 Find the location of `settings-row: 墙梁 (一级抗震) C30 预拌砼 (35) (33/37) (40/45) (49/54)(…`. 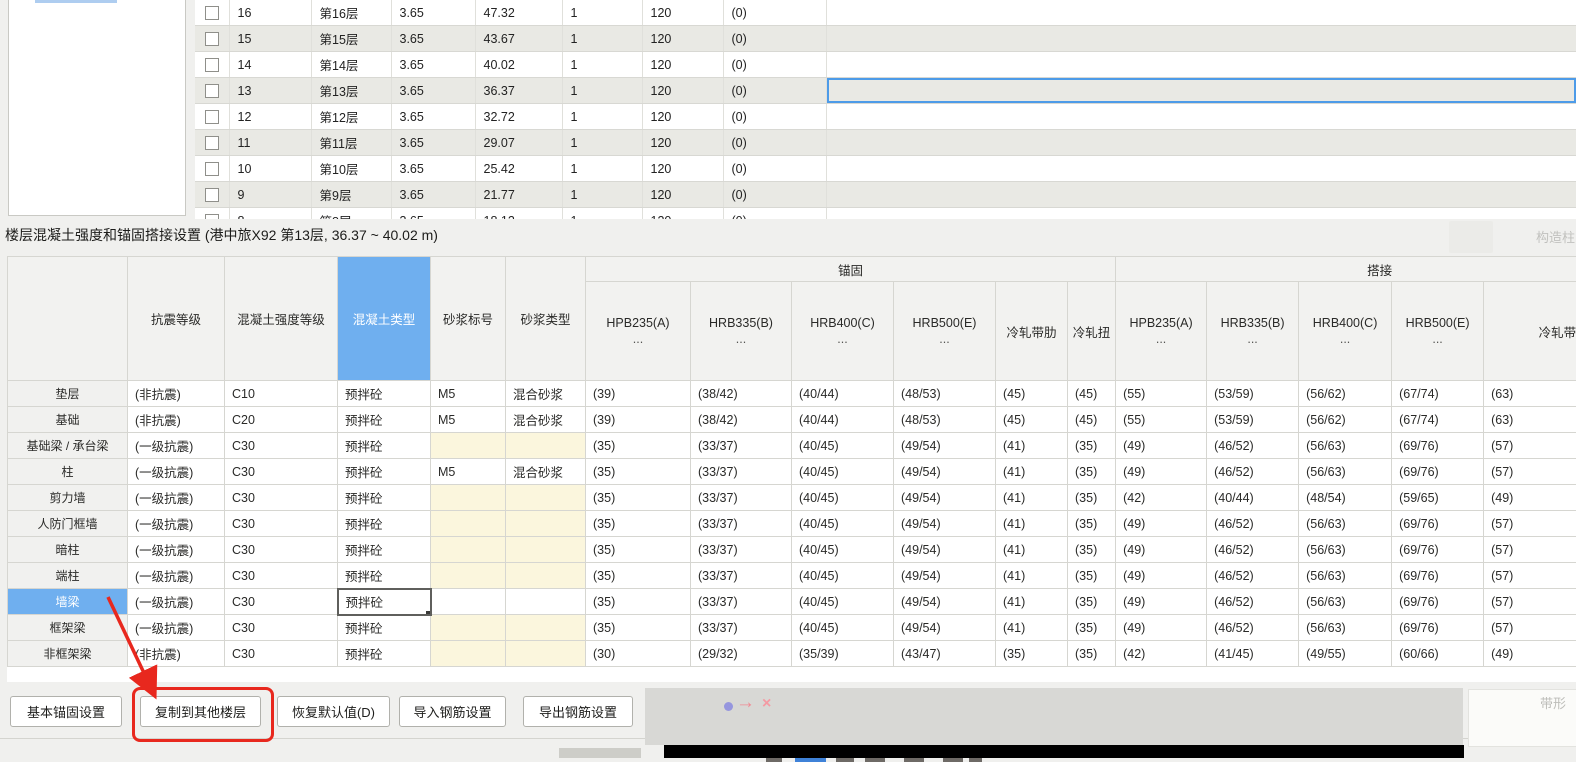

settings-row: 墙梁 (一级抗震) C30 预拌砼 (35) (33/37) (40/45) (49/54)(… is located at coordinates (791, 601).